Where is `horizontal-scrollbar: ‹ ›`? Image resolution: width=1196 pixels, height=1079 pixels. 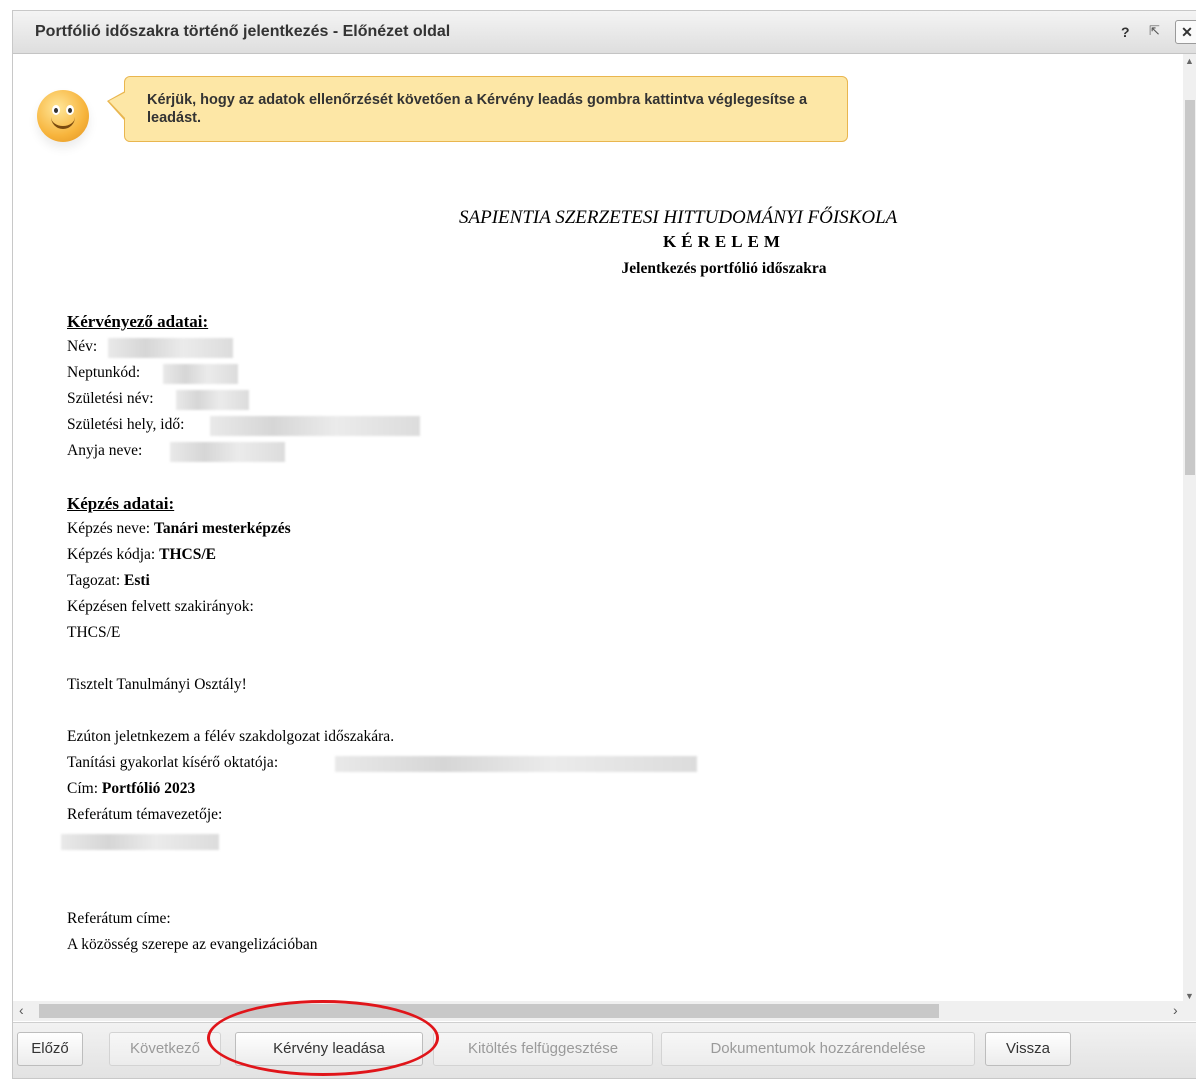 horizontal-scrollbar: ‹ › is located at coordinates (604, 1011).